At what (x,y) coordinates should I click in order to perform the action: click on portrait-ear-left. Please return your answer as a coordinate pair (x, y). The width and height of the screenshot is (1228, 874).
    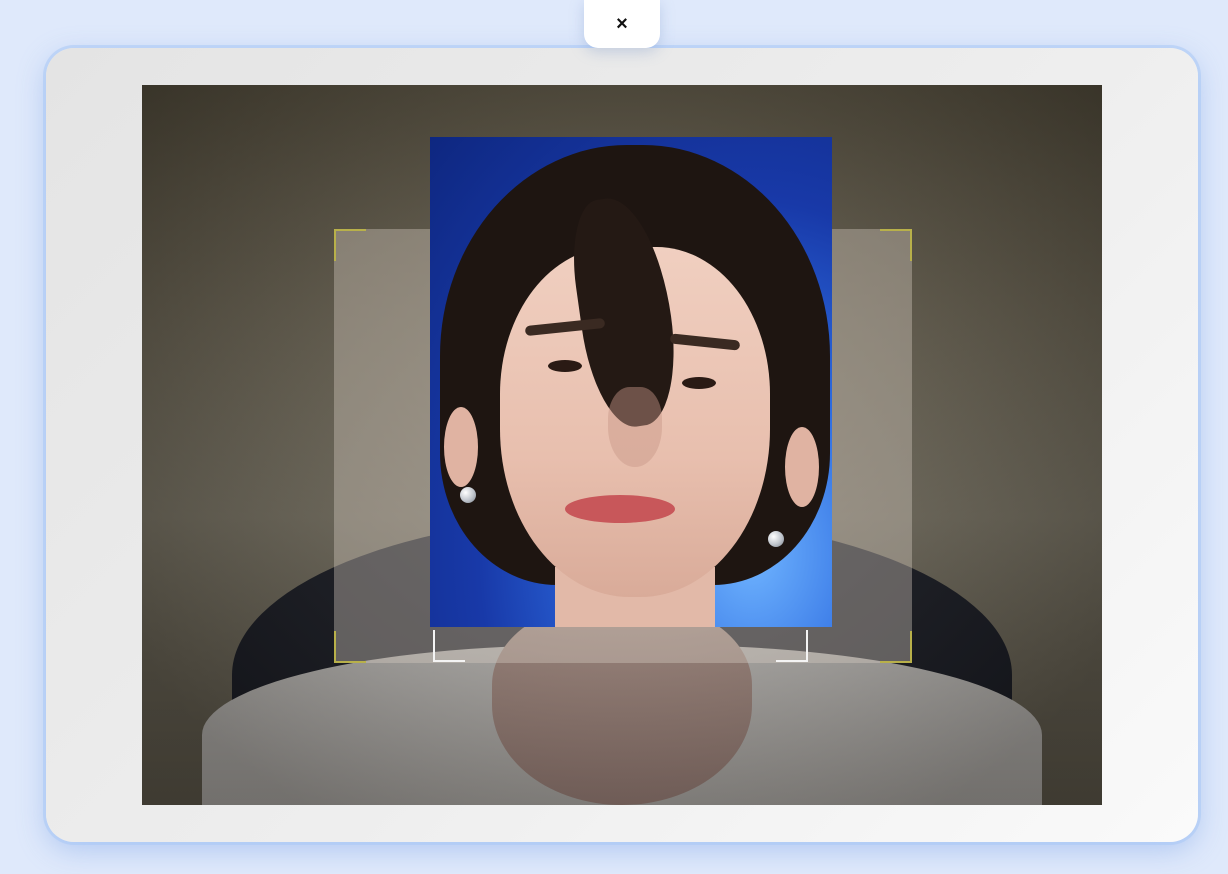
    Looking at the image, I should click on (461, 447).